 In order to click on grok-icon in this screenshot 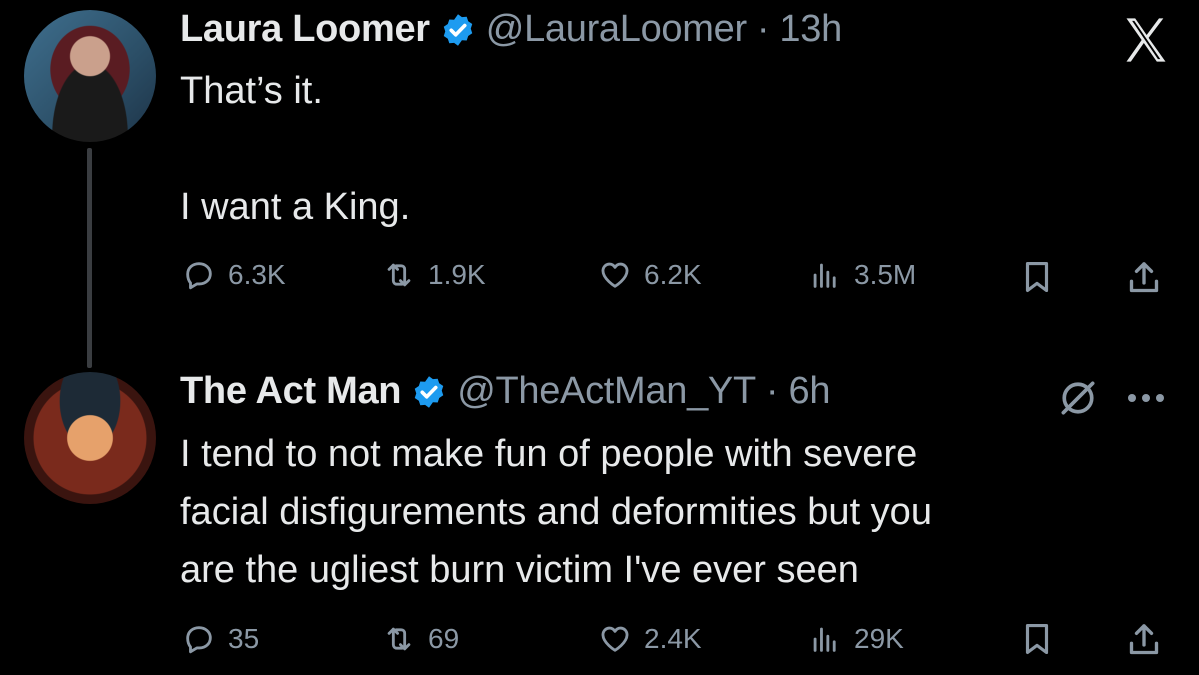, I will do `click(1078, 398)`.